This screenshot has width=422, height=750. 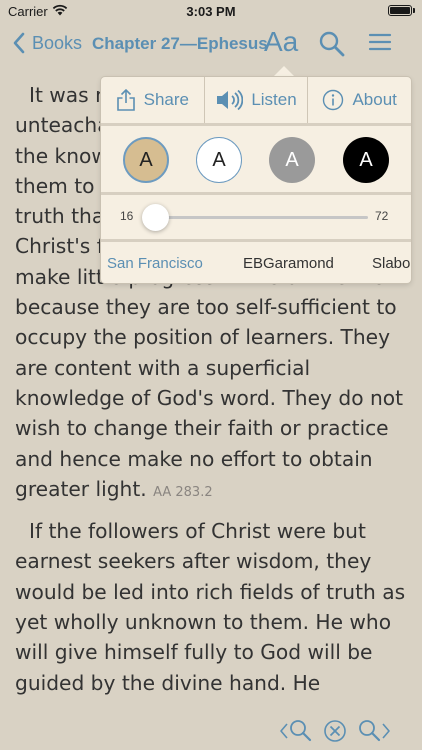 I want to click on popover-arrow, so click(x=284, y=71).